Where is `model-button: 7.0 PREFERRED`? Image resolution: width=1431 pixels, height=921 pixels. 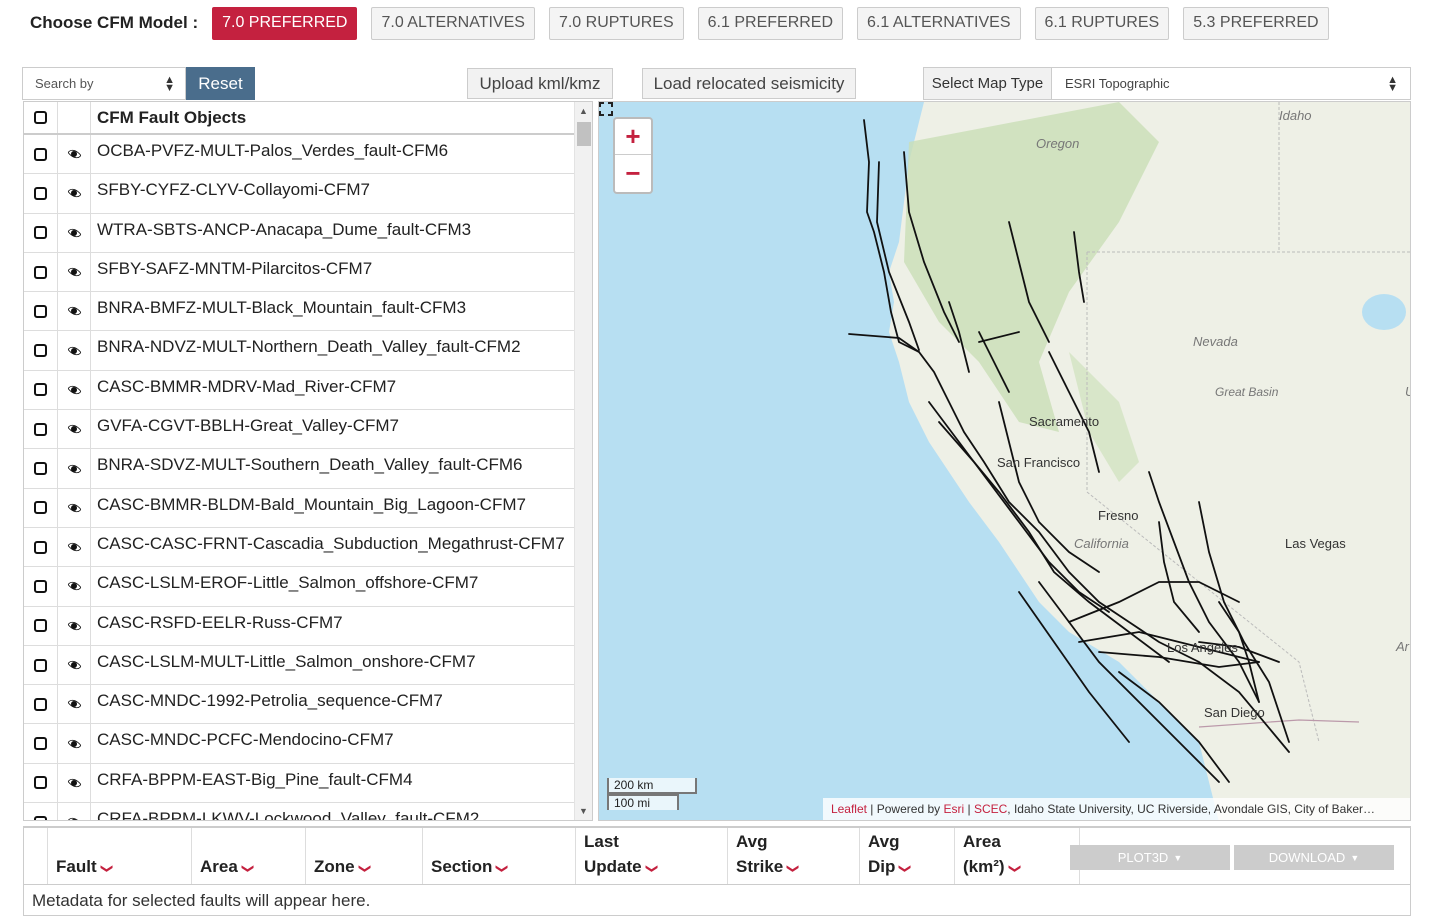
model-button: 7.0 PREFERRED is located at coordinates (285, 23).